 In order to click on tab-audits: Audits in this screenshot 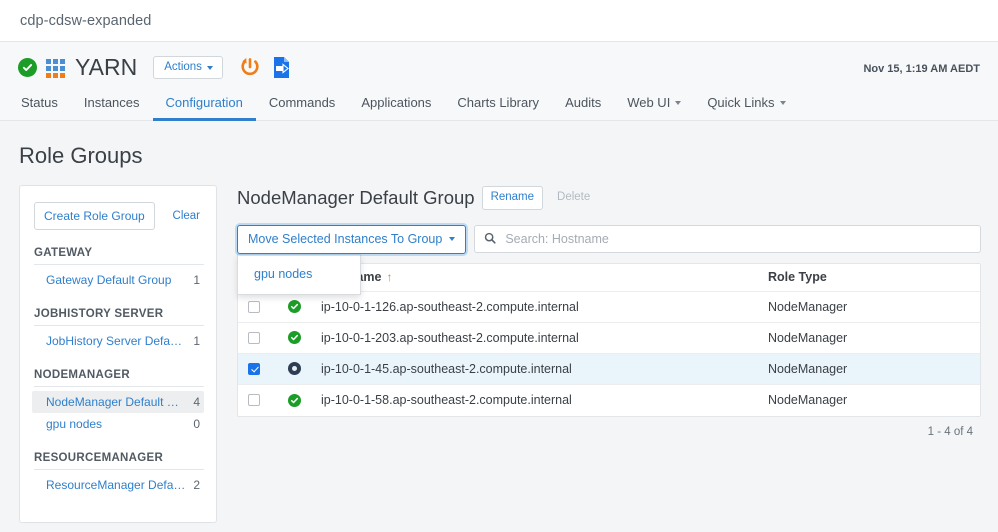, I will do `click(583, 108)`.